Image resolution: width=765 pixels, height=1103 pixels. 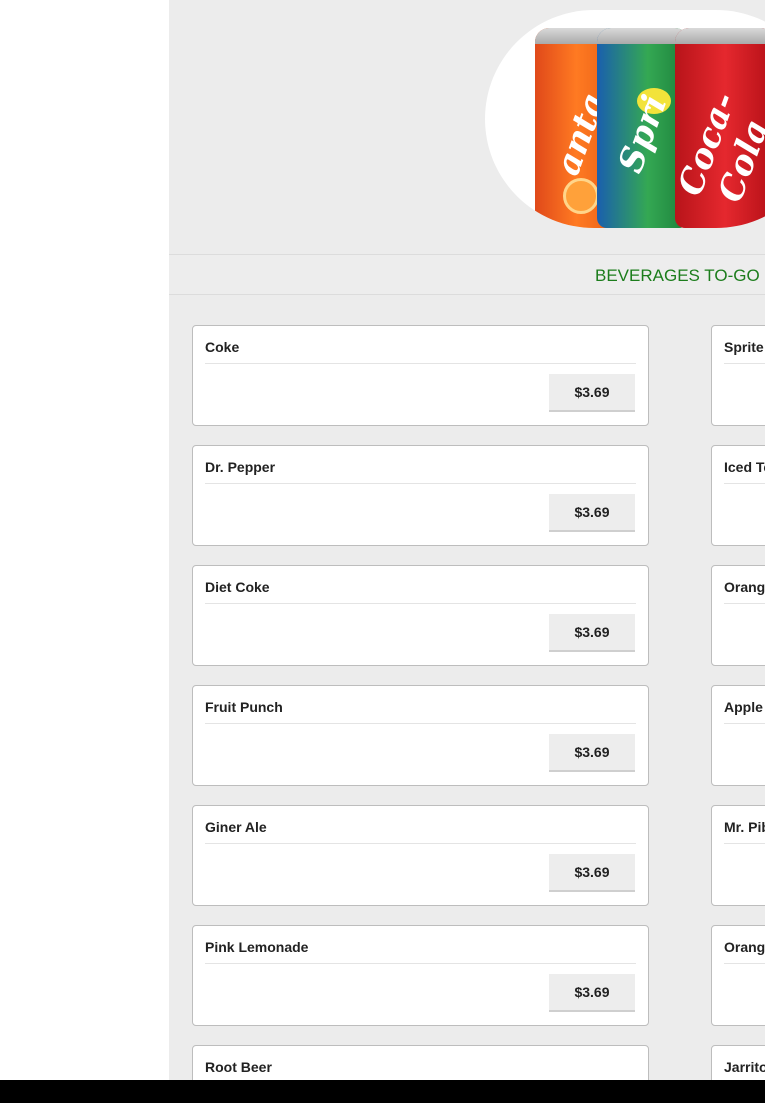 What do you see at coordinates (420, 975) in the screenshot?
I see `menu-item-card: Pink Lemonade $3.69` at bounding box center [420, 975].